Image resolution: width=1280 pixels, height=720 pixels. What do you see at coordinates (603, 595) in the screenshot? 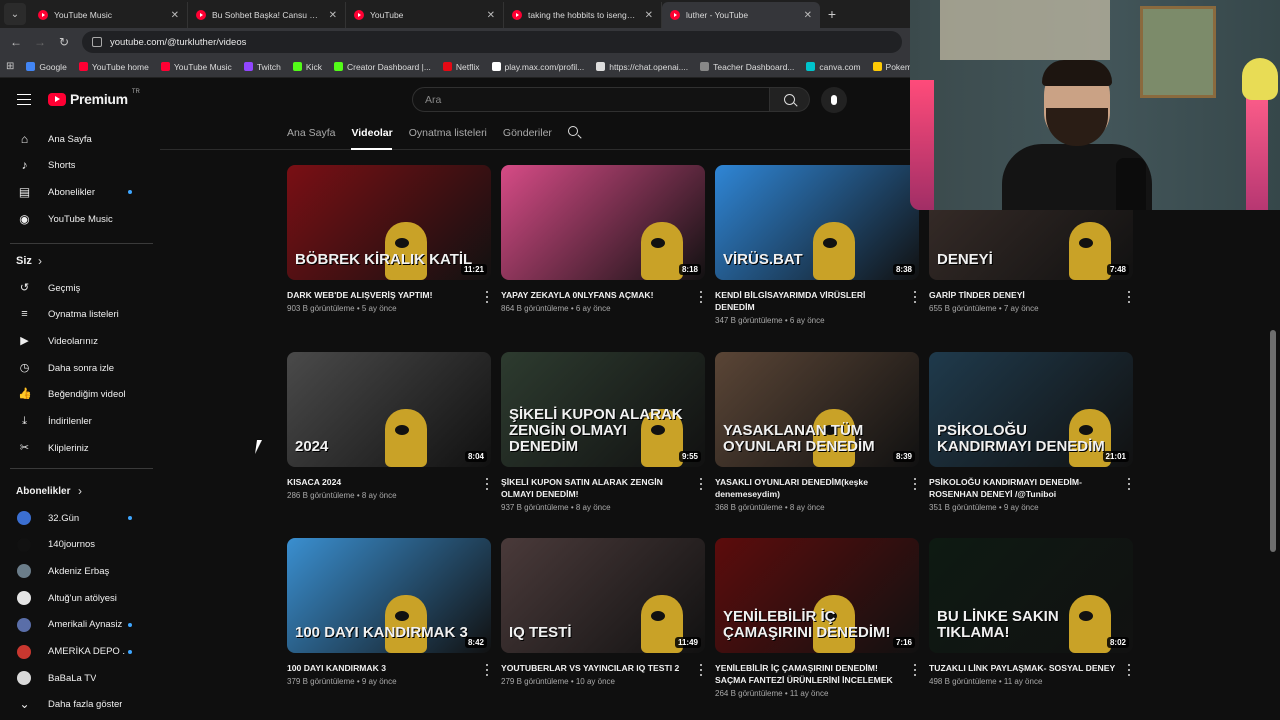
I see `video-thumbnail: IQ TESTİ 11:49` at bounding box center [603, 595].